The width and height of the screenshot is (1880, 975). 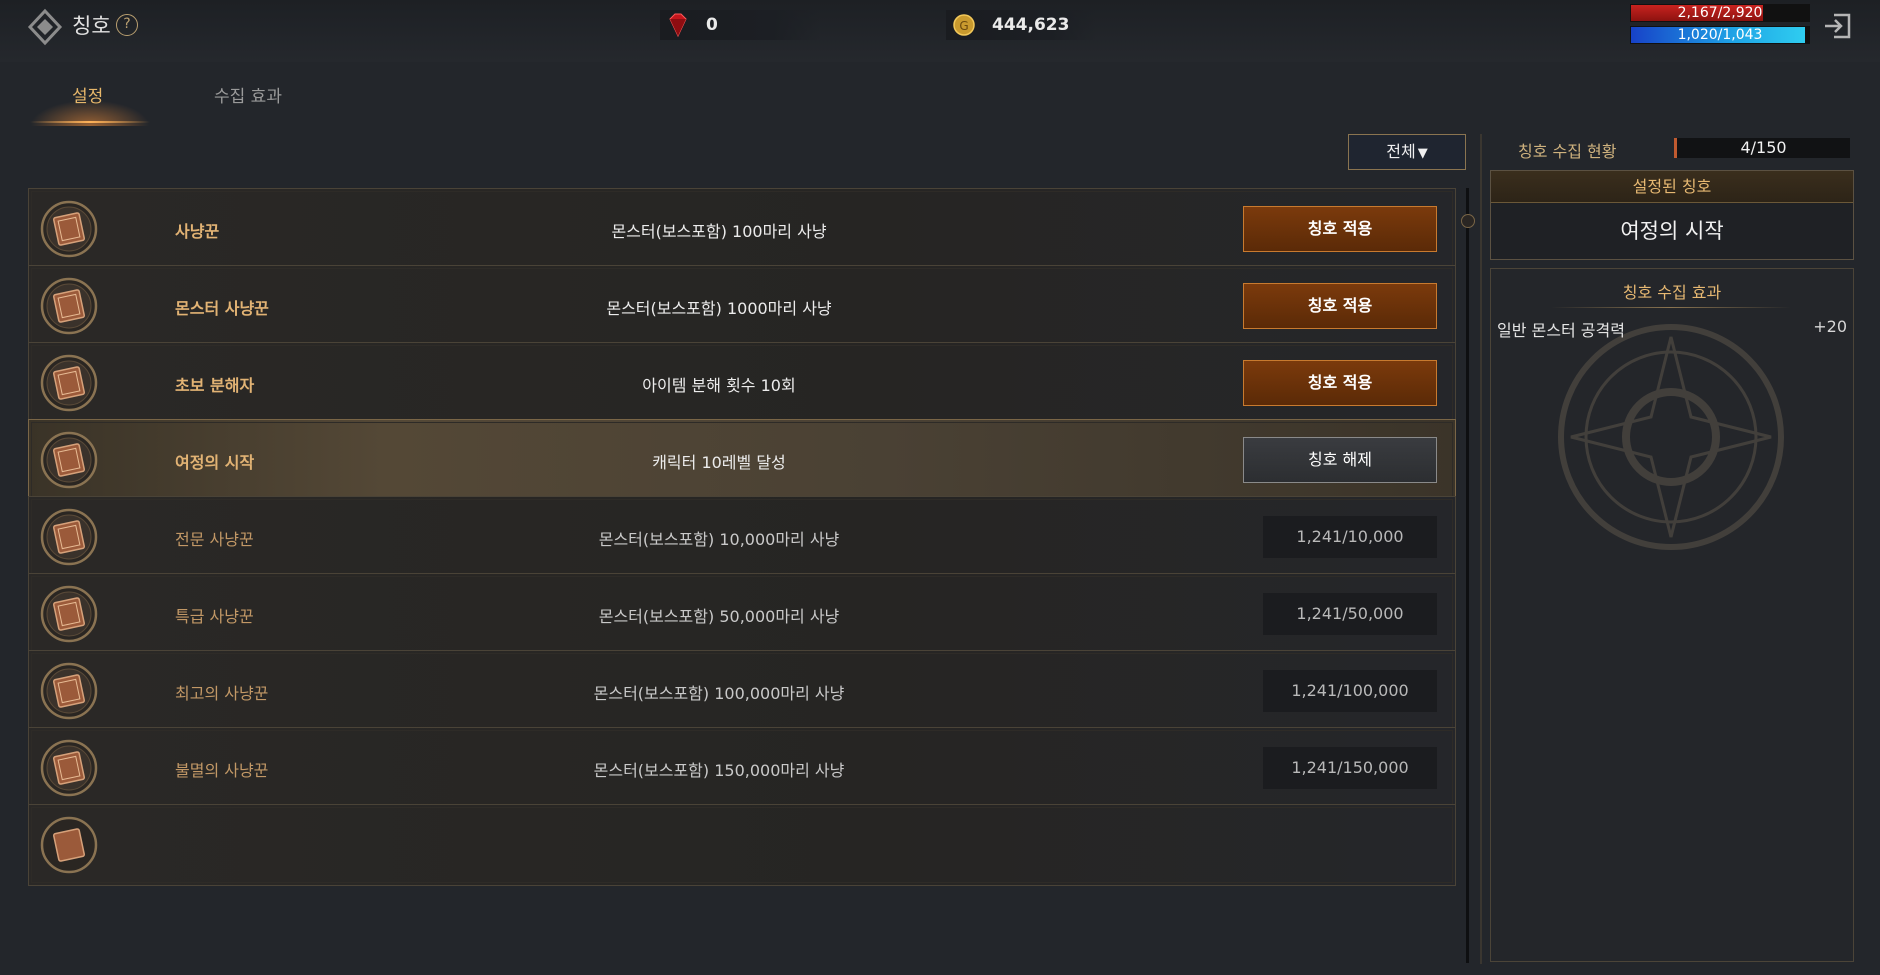 What do you see at coordinates (719, 308) in the screenshot?
I see `title-condition: 몬스터(보스포함) 1000마리 사냥` at bounding box center [719, 308].